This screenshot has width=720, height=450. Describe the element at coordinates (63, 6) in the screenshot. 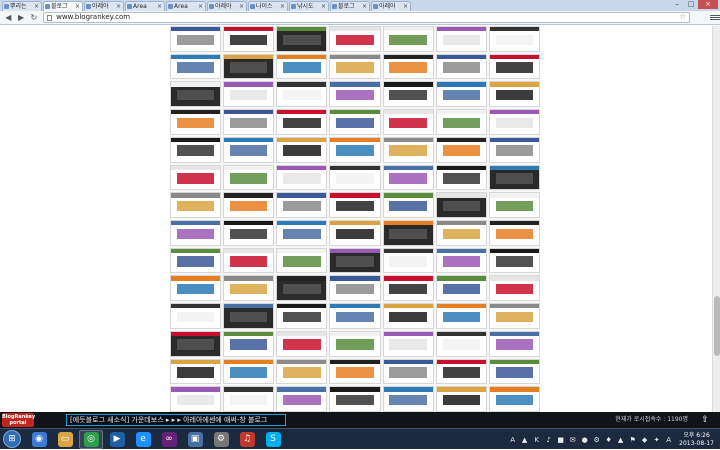

I see `browser-tab: 블로그 ×` at that location.